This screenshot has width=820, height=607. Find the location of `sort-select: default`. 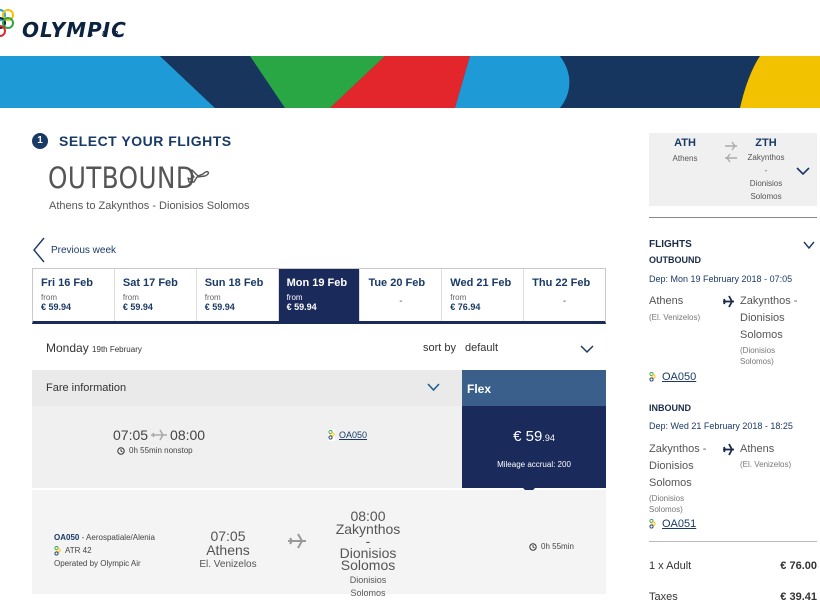

sort-select: default is located at coordinates (481, 348).